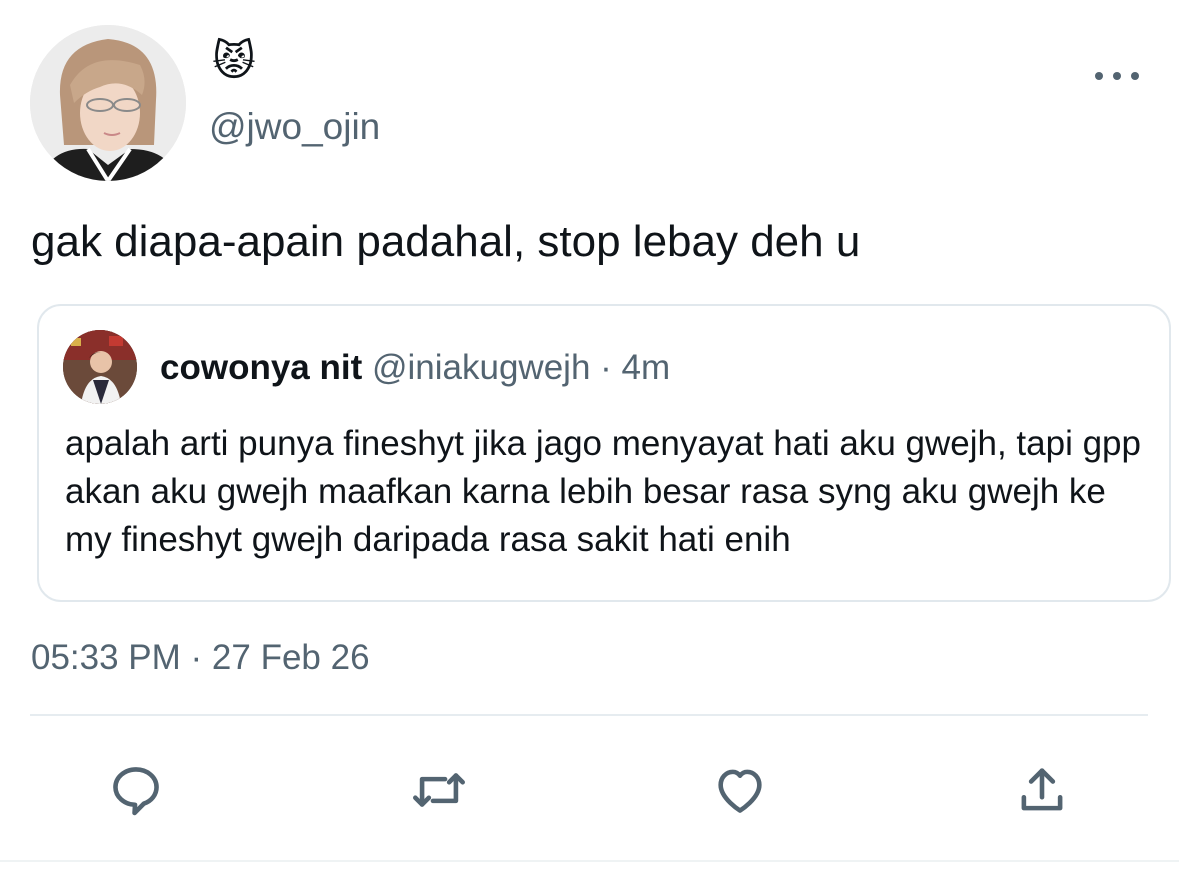 The width and height of the screenshot is (1179, 879). I want to click on more-options-icon, so click(1117, 76).